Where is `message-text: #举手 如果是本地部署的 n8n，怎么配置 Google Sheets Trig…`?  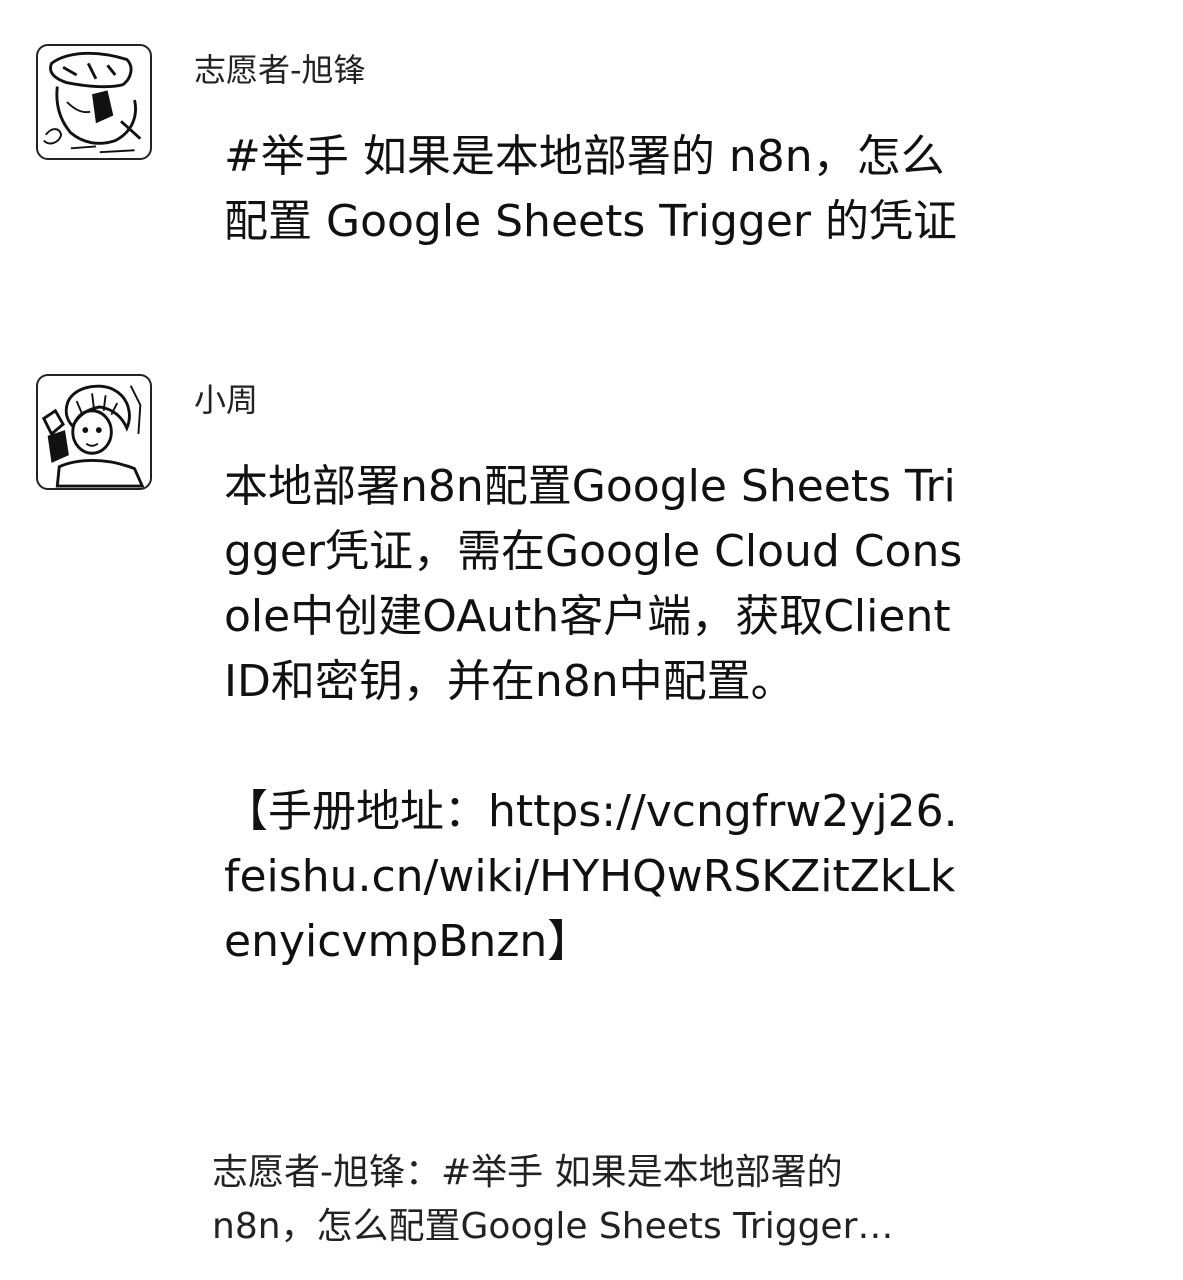 message-text: #举手 如果是本地部署的 n8n，怎么配置 Google Sheets Trig… is located at coordinates (596, 189).